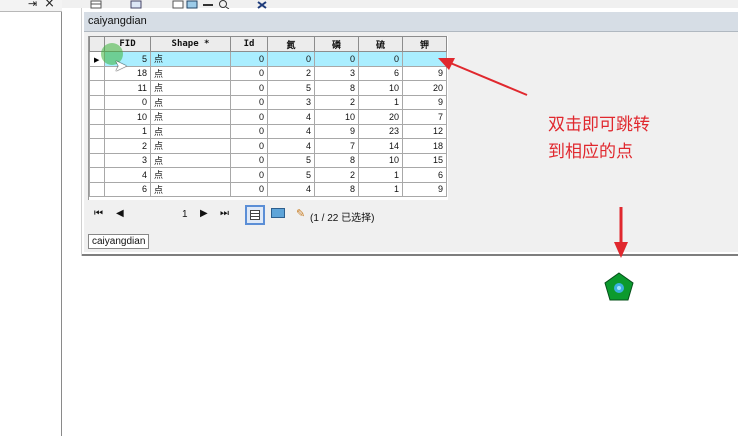 This screenshot has width=738, height=436. What do you see at coordinates (533, 158) in the screenshot?
I see `annotation-arrows` at bounding box center [533, 158].